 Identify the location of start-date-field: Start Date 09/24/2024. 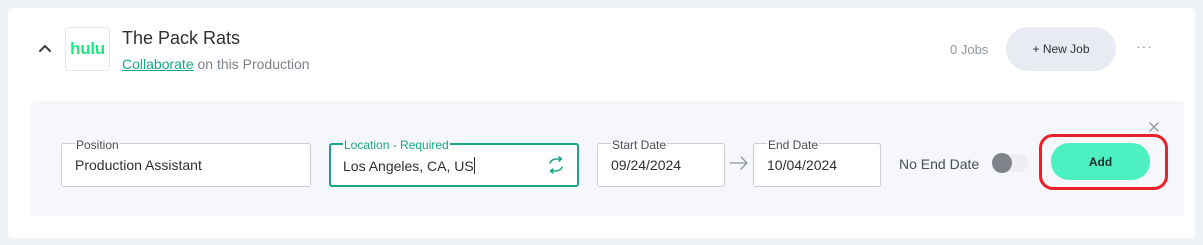
(661, 163).